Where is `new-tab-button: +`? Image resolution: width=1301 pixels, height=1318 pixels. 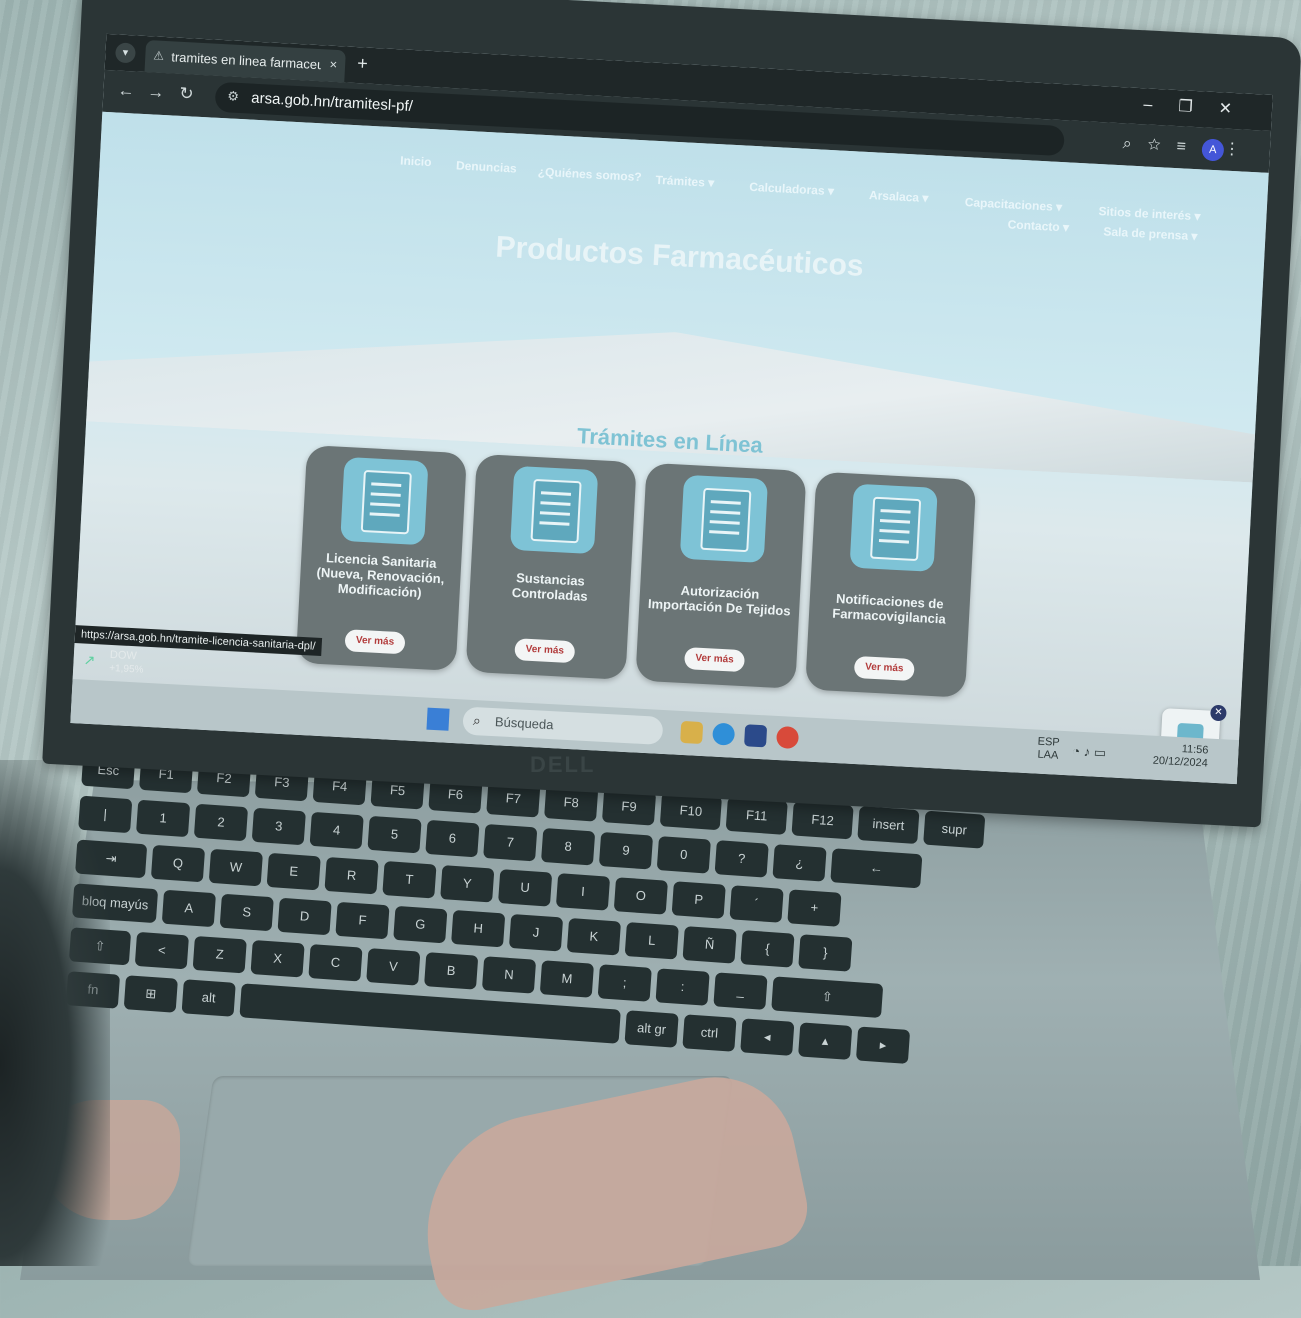 new-tab-button: + is located at coordinates (363, 64).